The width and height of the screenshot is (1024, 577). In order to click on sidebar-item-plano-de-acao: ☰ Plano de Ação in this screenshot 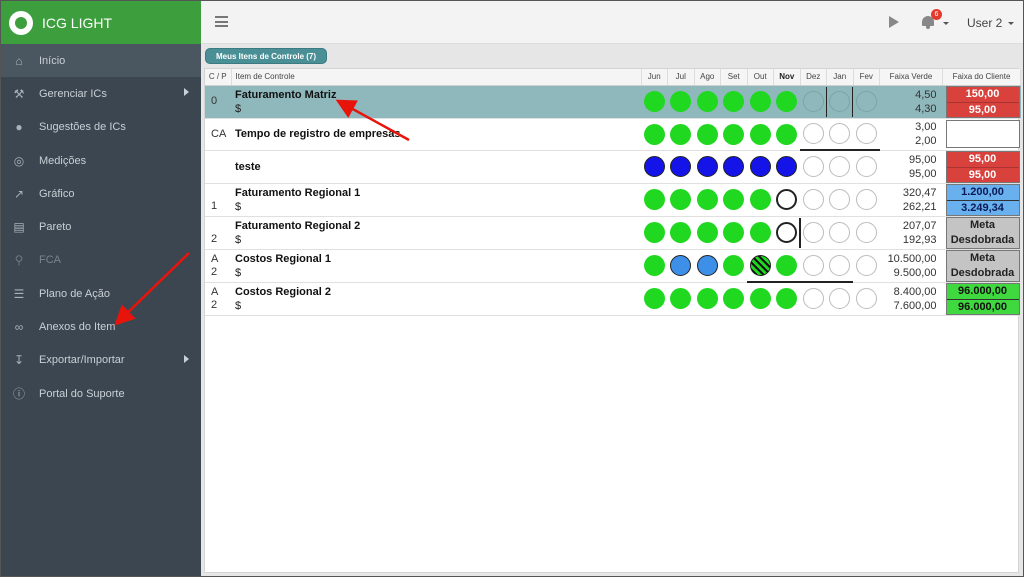, I will do `click(101, 293)`.